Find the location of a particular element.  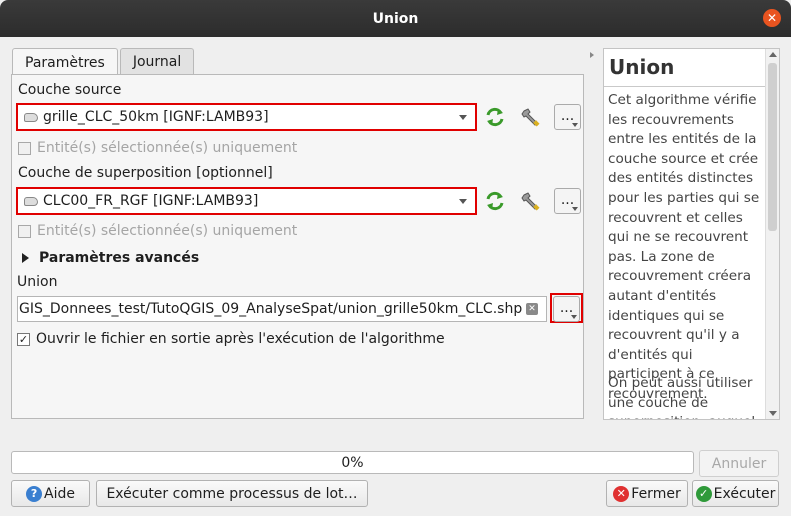

advanced-parameters-toggle: Paramètres avancés is located at coordinates (110, 258).